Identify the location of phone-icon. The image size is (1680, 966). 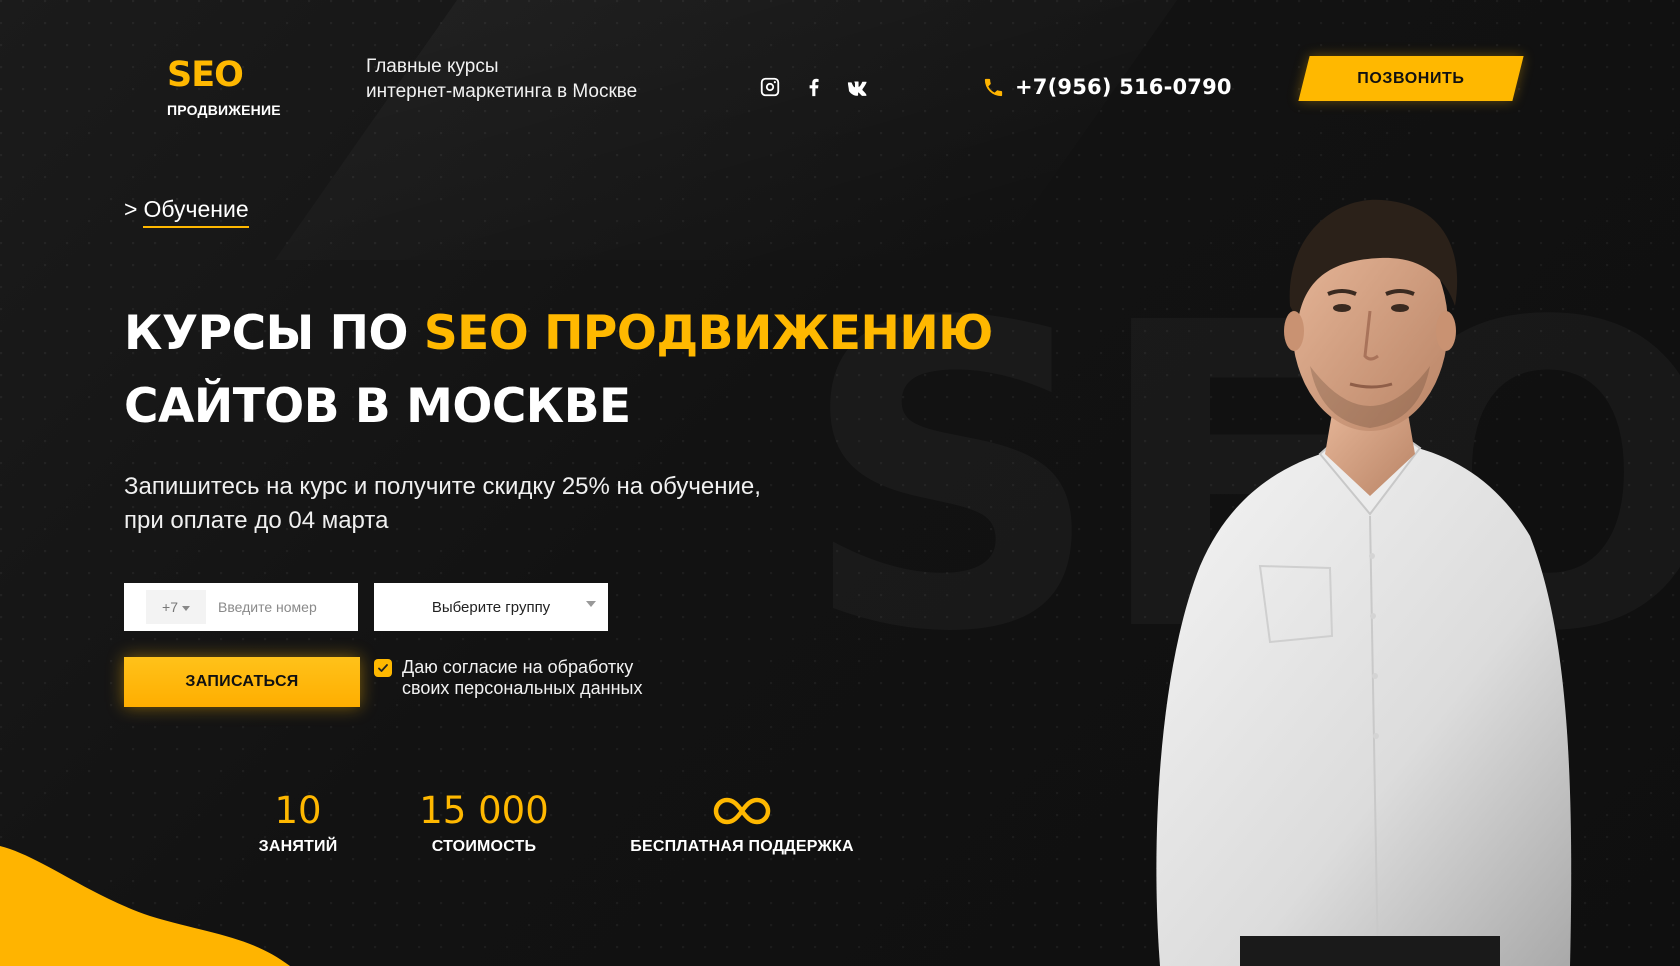
(993, 87).